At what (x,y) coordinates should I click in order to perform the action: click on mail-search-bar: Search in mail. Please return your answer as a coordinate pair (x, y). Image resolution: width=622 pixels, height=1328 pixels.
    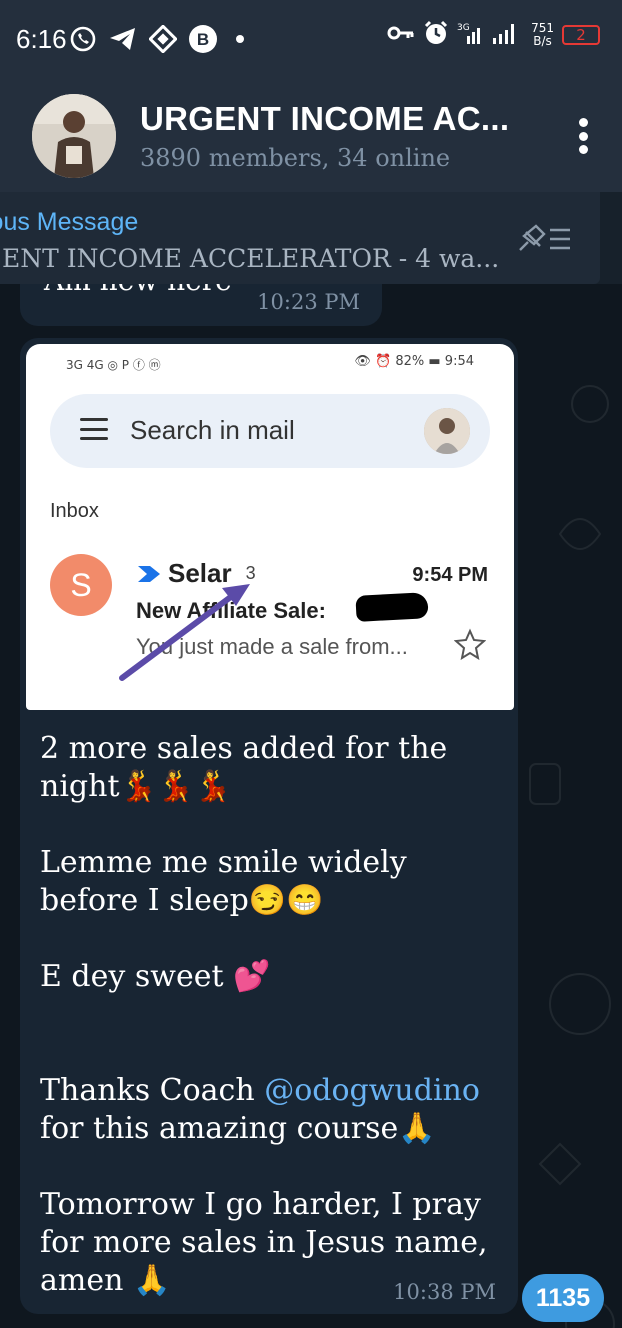
    Looking at the image, I should click on (270, 431).